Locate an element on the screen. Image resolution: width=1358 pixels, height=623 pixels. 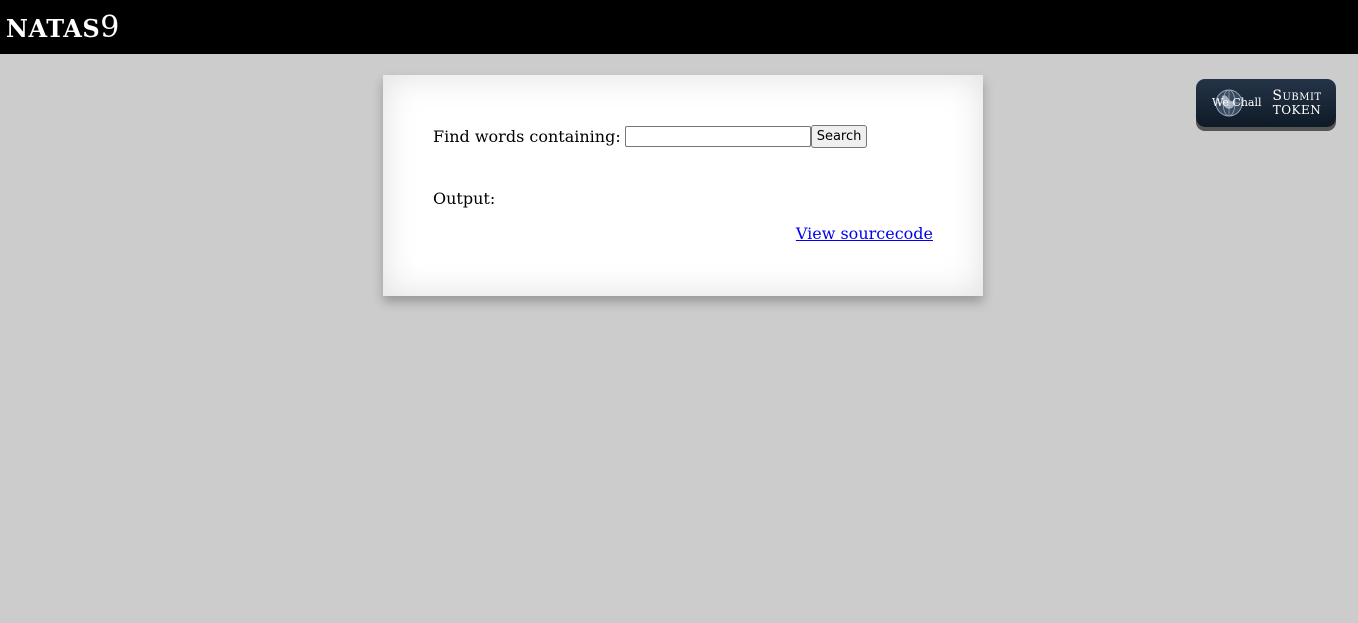
submit-token-line2: TOKEN is located at coordinates (1297, 110).